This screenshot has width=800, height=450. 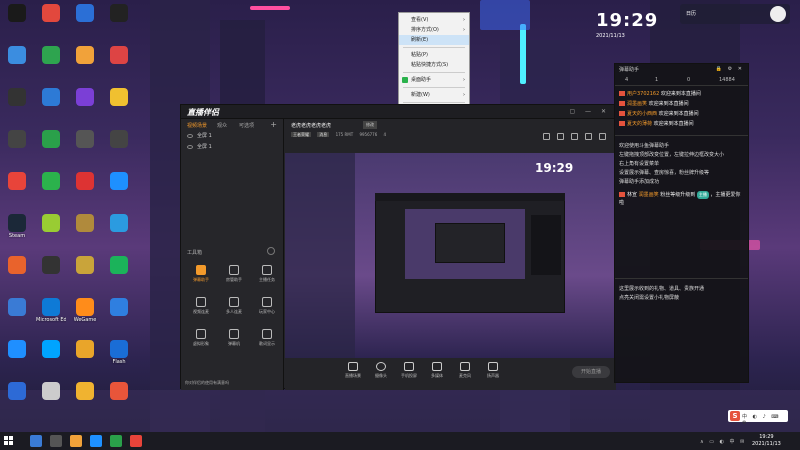 I want to click on desktop-icon: Flash, so click(x=119, y=352).